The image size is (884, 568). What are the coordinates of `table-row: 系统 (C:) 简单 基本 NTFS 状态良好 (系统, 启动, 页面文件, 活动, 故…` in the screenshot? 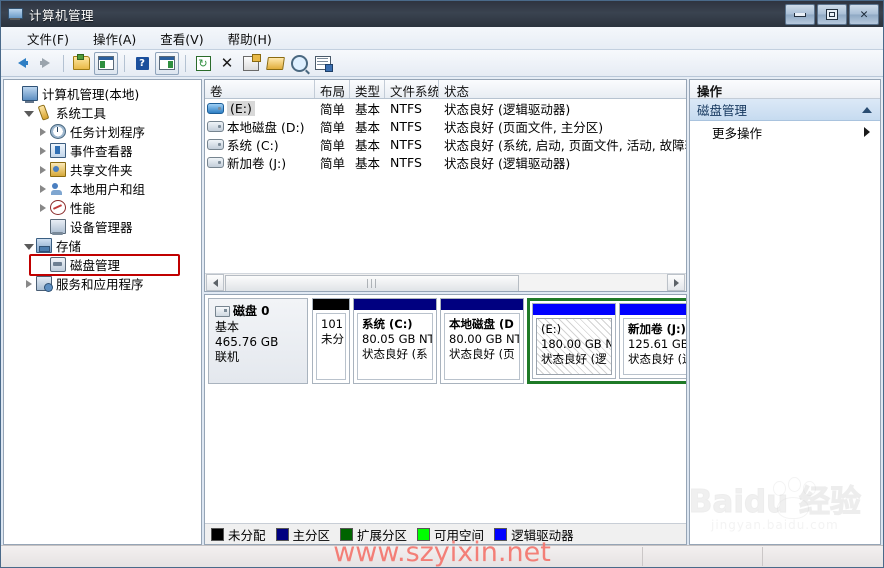 It's located at (445, 144).